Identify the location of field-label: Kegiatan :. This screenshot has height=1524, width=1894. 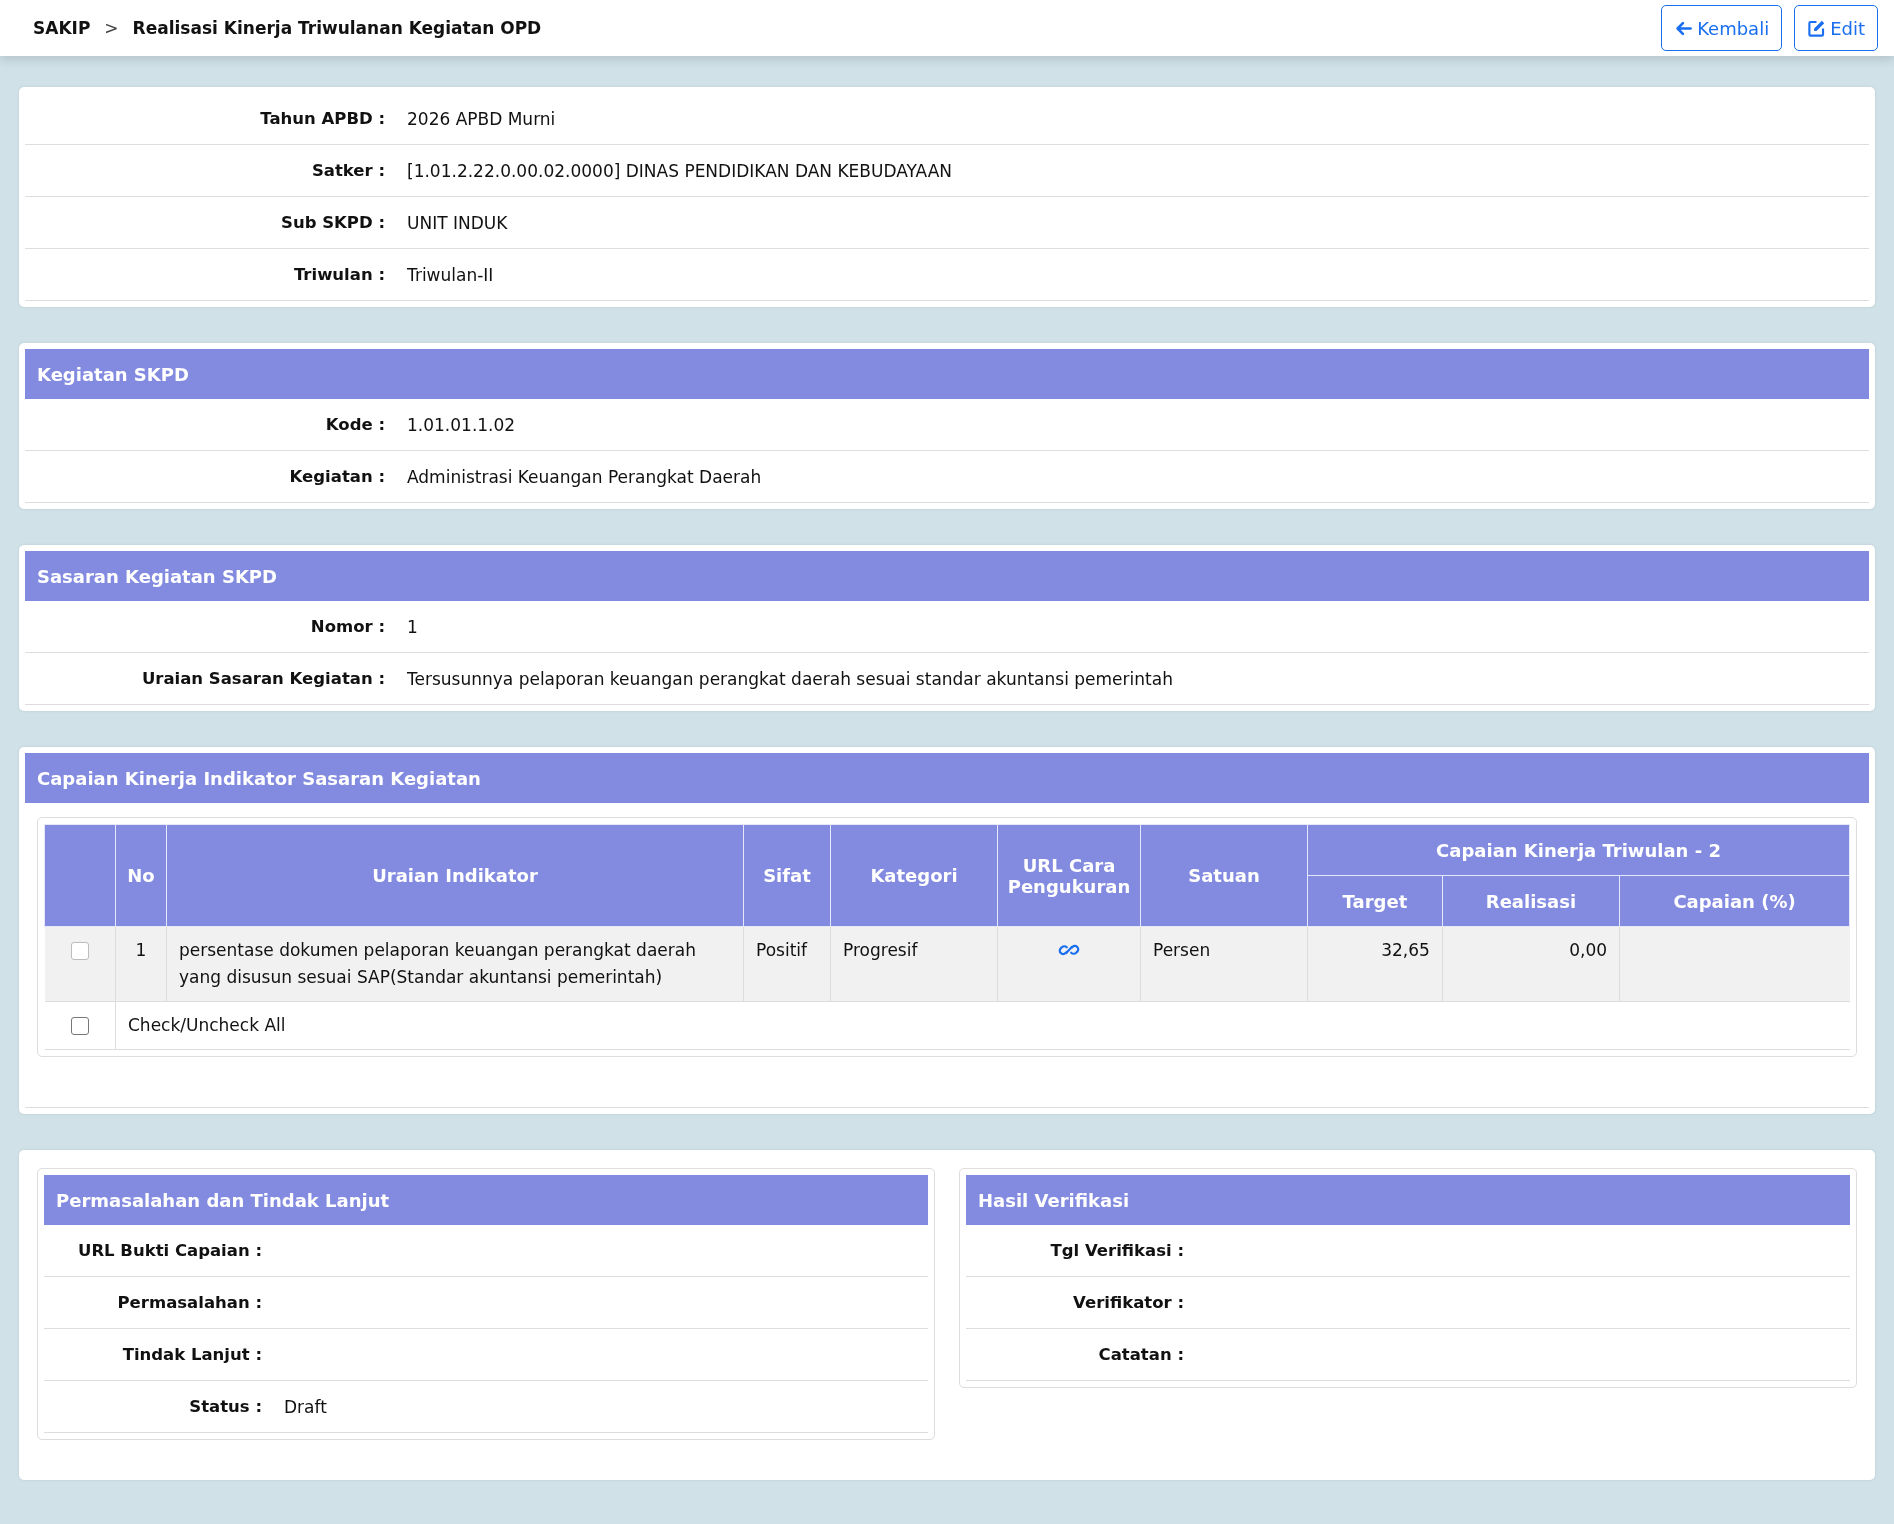
(337, 476).